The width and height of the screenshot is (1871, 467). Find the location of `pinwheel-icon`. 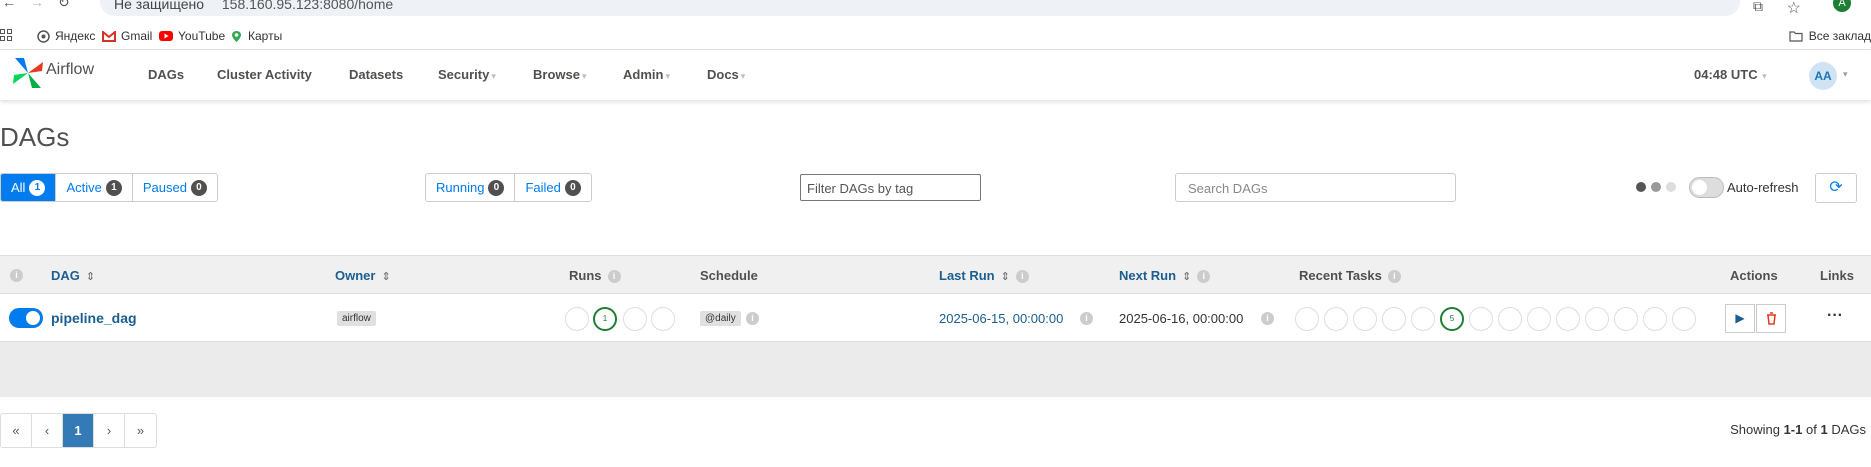

pinwheel-icon is located at coordinates (28, 73).